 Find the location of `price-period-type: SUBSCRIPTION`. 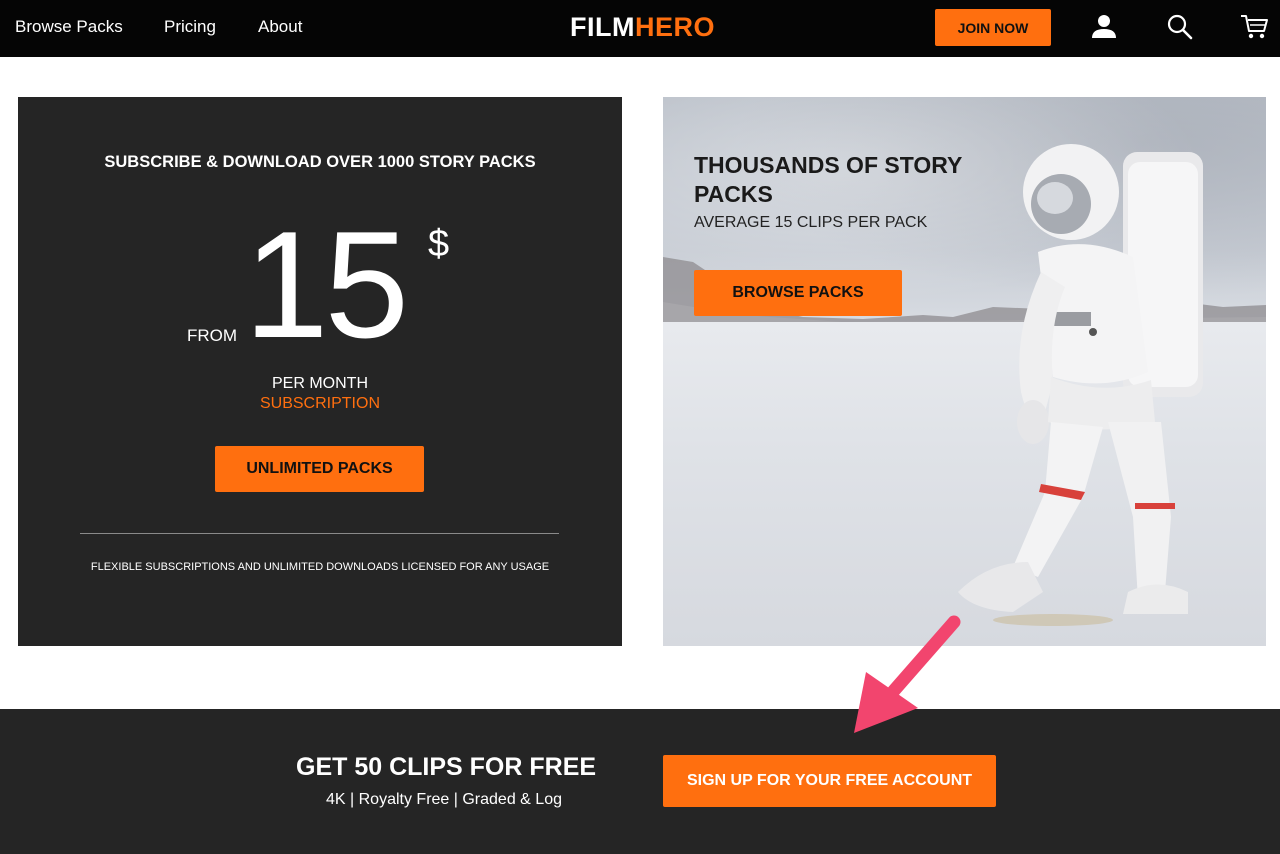

price-period-type: SUBSCRIPTION is located at coordinates (319, 403).